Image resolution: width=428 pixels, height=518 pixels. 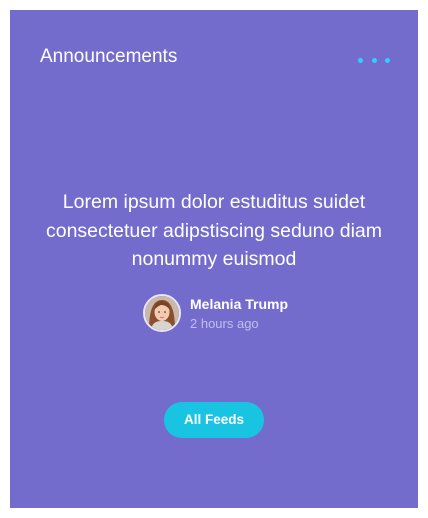 I want to click on author-avatar, so click(x=162, y=313).